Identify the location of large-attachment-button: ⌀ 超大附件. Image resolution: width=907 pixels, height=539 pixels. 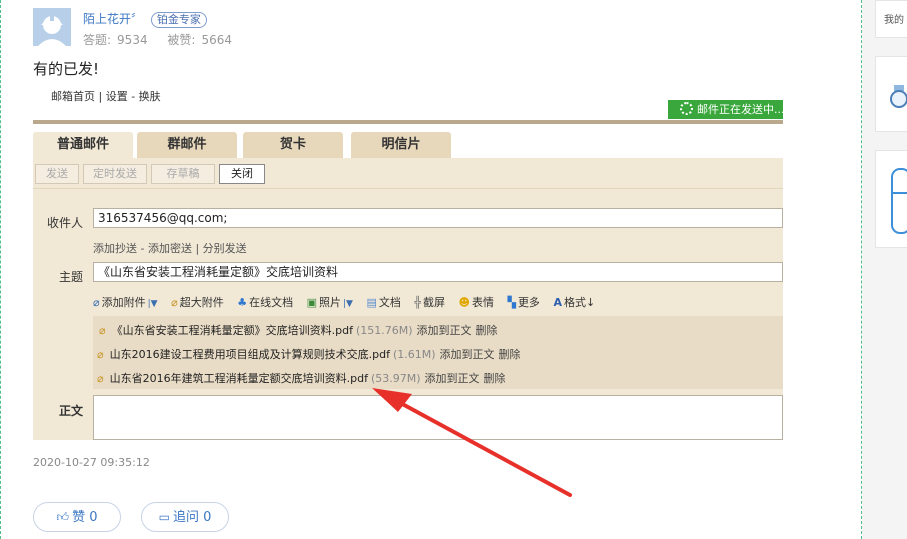
(197, 302).